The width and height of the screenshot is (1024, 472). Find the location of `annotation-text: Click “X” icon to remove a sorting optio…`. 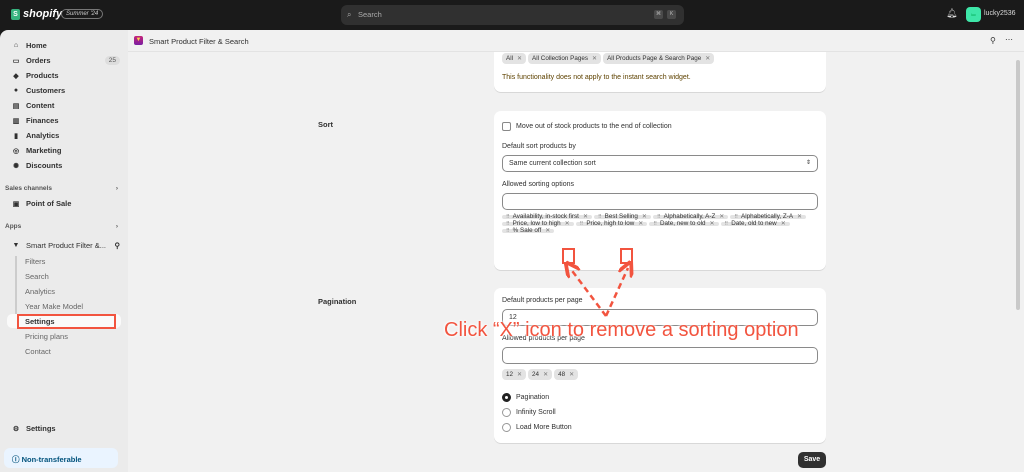

annotation-text: Click “X” icon to remove a sorting optio… is located at coordinates (621, 330).